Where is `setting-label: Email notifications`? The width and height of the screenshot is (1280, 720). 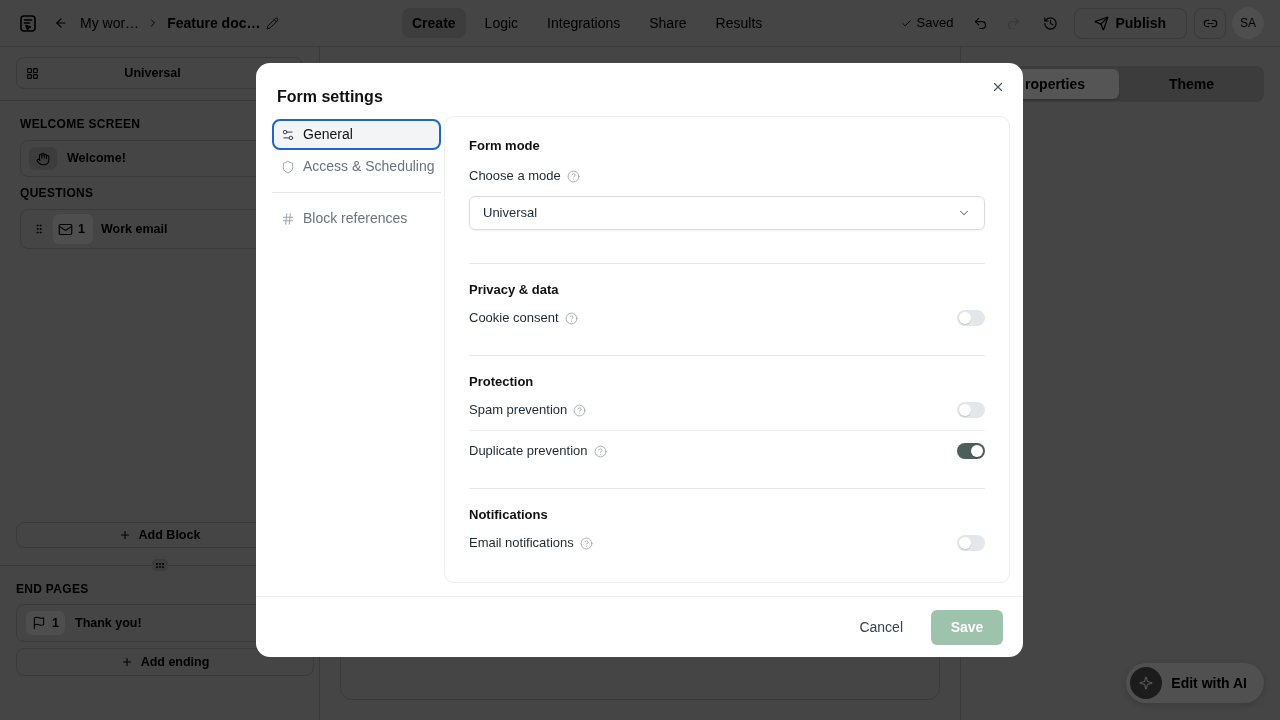
setting-label: Email notifications is located at coordinates (521, 543).